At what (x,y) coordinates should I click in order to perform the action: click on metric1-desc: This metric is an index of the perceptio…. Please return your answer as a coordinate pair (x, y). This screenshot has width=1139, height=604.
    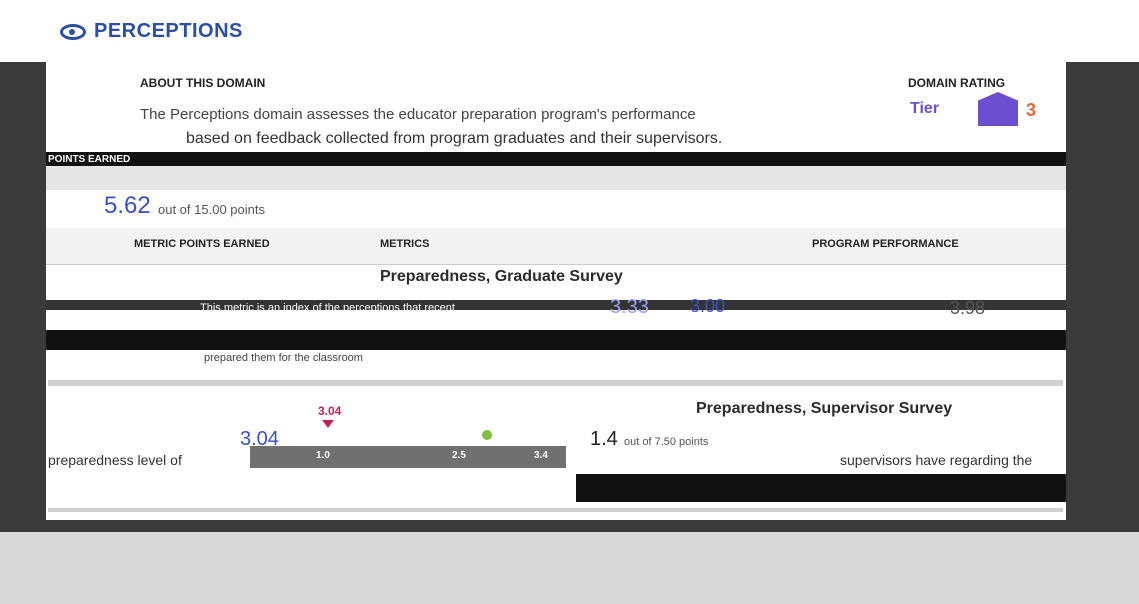
    Looking at the image, I should click on (327, 308).